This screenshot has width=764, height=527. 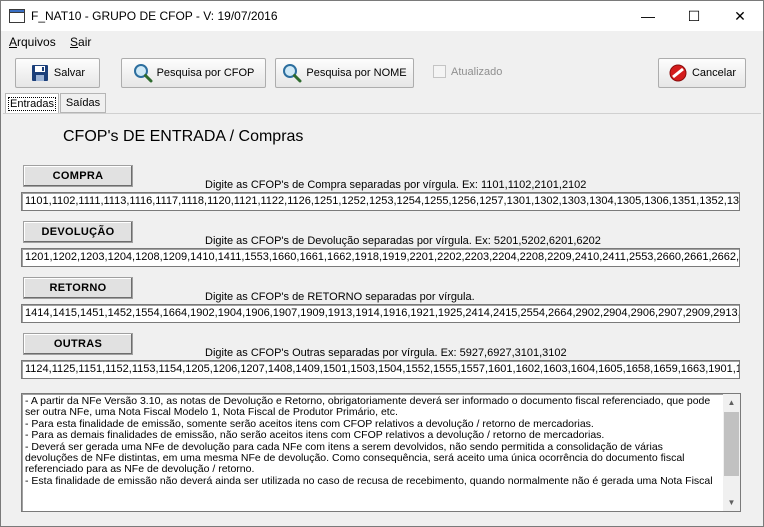 I want to click on devolucao-button: DEVOLUÇÃO, so click(x=78, y=232).